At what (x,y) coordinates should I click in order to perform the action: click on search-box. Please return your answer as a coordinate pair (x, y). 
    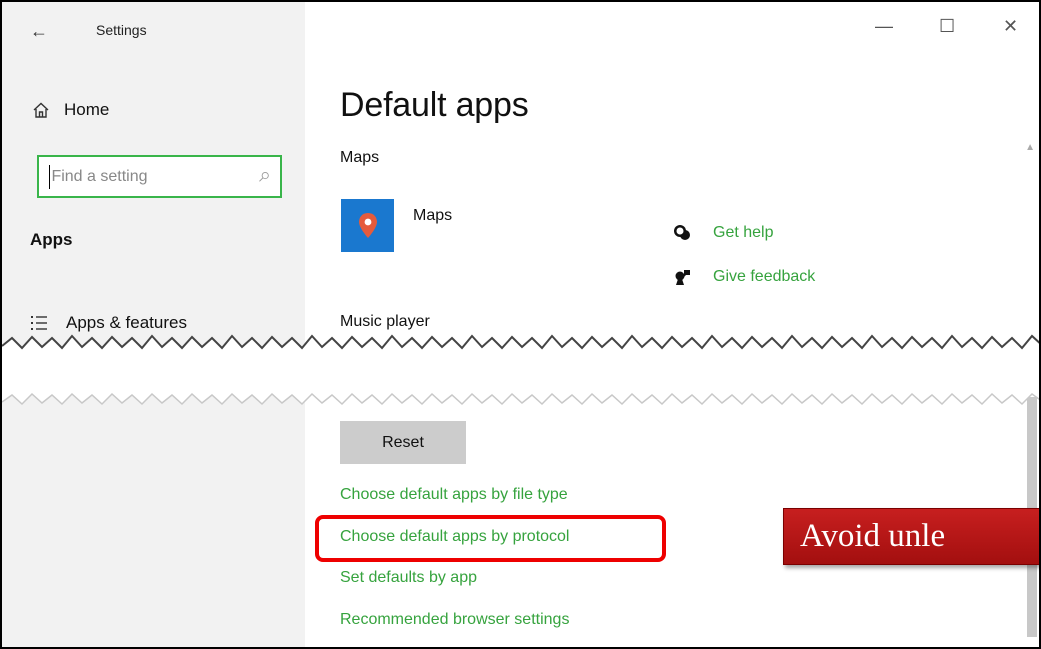
    Looking at the image, I should click on (159, 176).